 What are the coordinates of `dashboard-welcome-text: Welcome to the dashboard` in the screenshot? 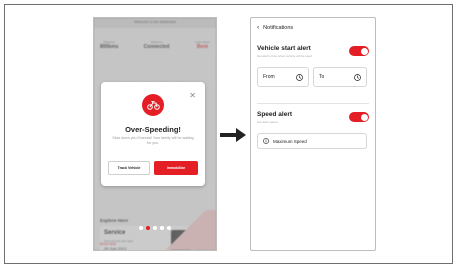 It's located at (155, 22).